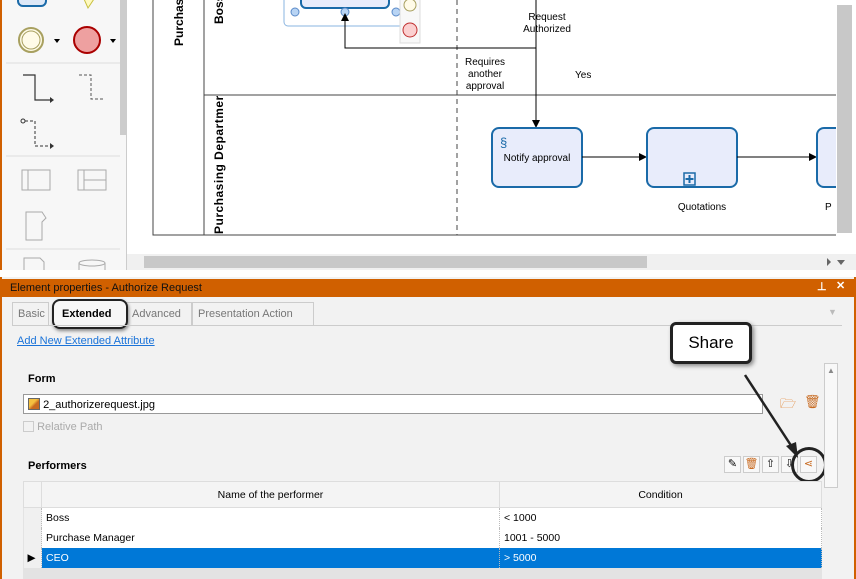 This screenshot has width=856, height=579. What do you see at coordinates (253, 313) in the screenshot?
I see `tab-presentation-action: Presentation Action` at bounding box center [253, 313].